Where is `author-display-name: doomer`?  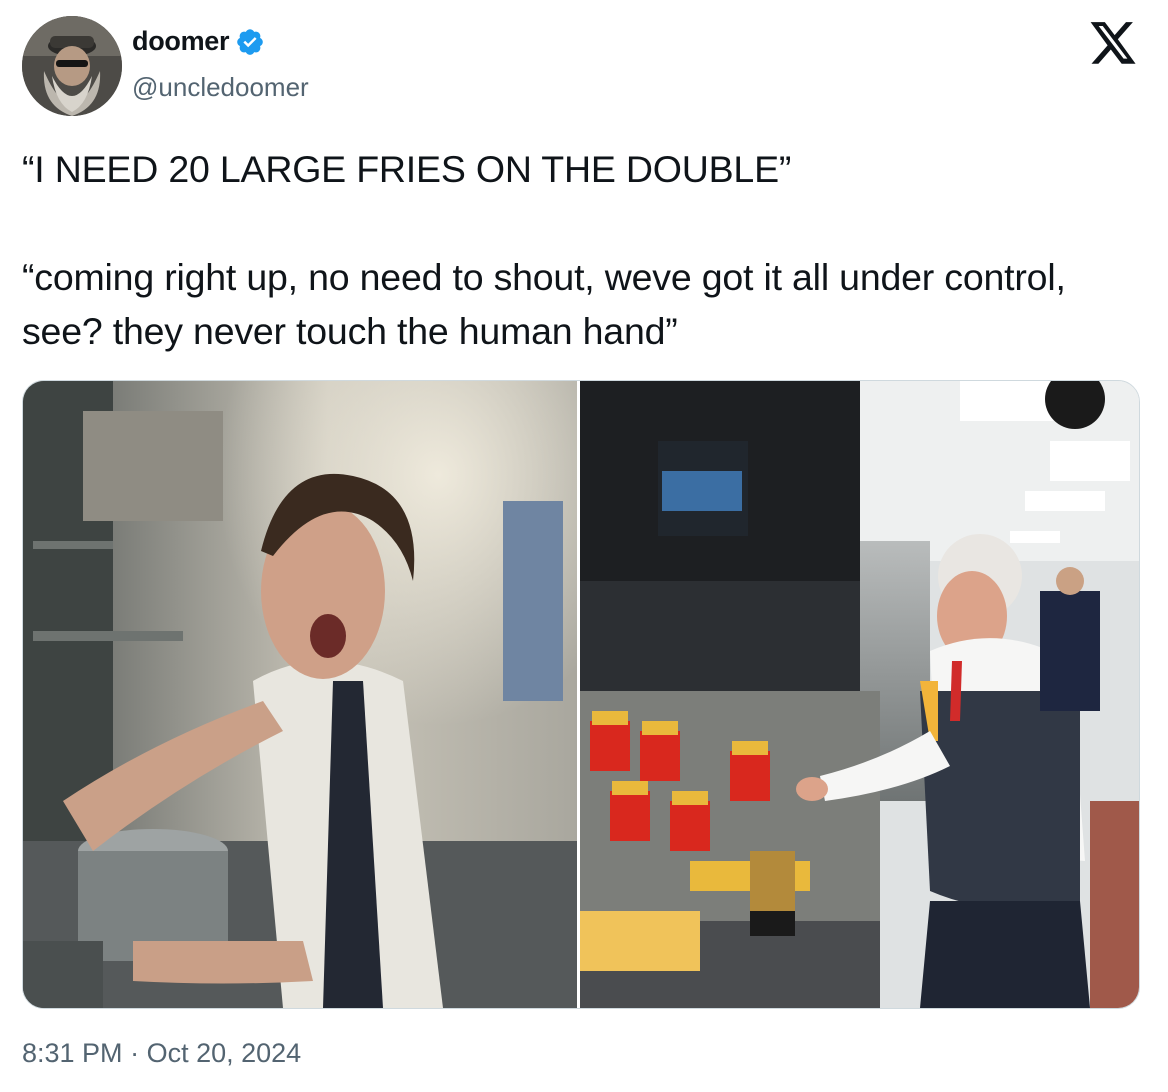 author-display-name: doomer is located at coordinates (181, 41).